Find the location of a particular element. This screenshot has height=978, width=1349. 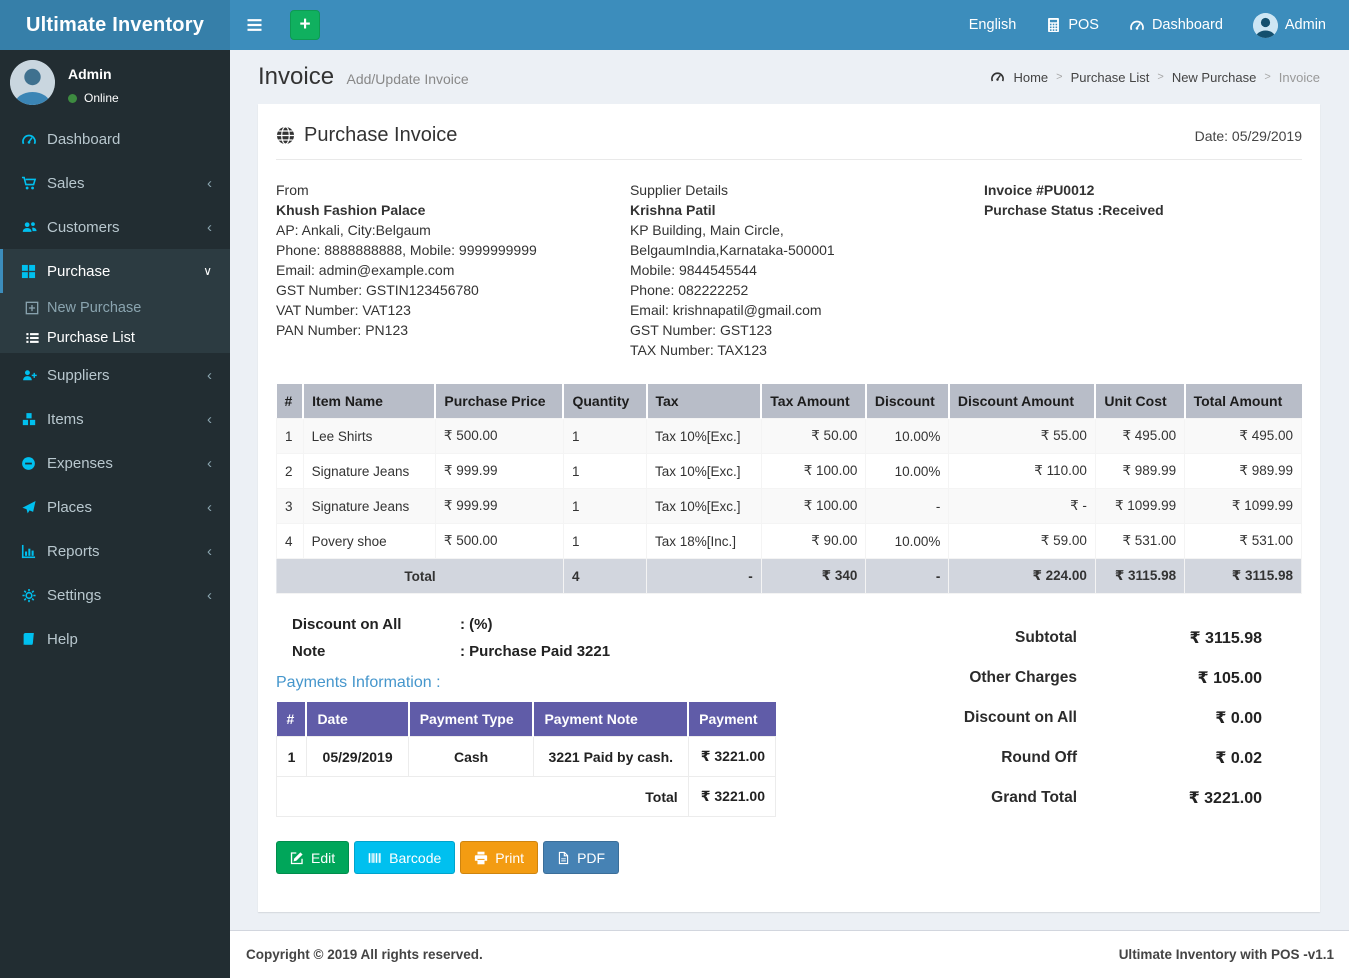

card-title: Purchase Invoice is located at coordinates (366, 135).